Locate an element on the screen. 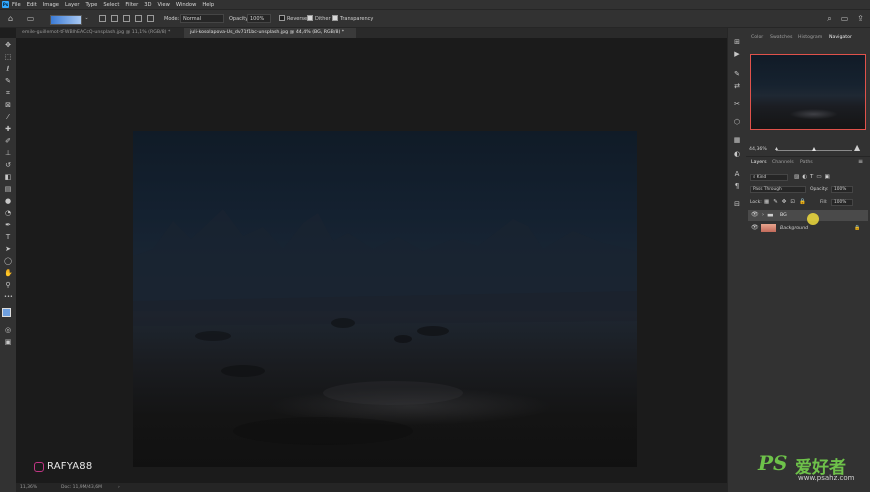 This screenshot has height=492, width=870. gradient-tool-icon: ▤ is located at coordinates (8, 189).